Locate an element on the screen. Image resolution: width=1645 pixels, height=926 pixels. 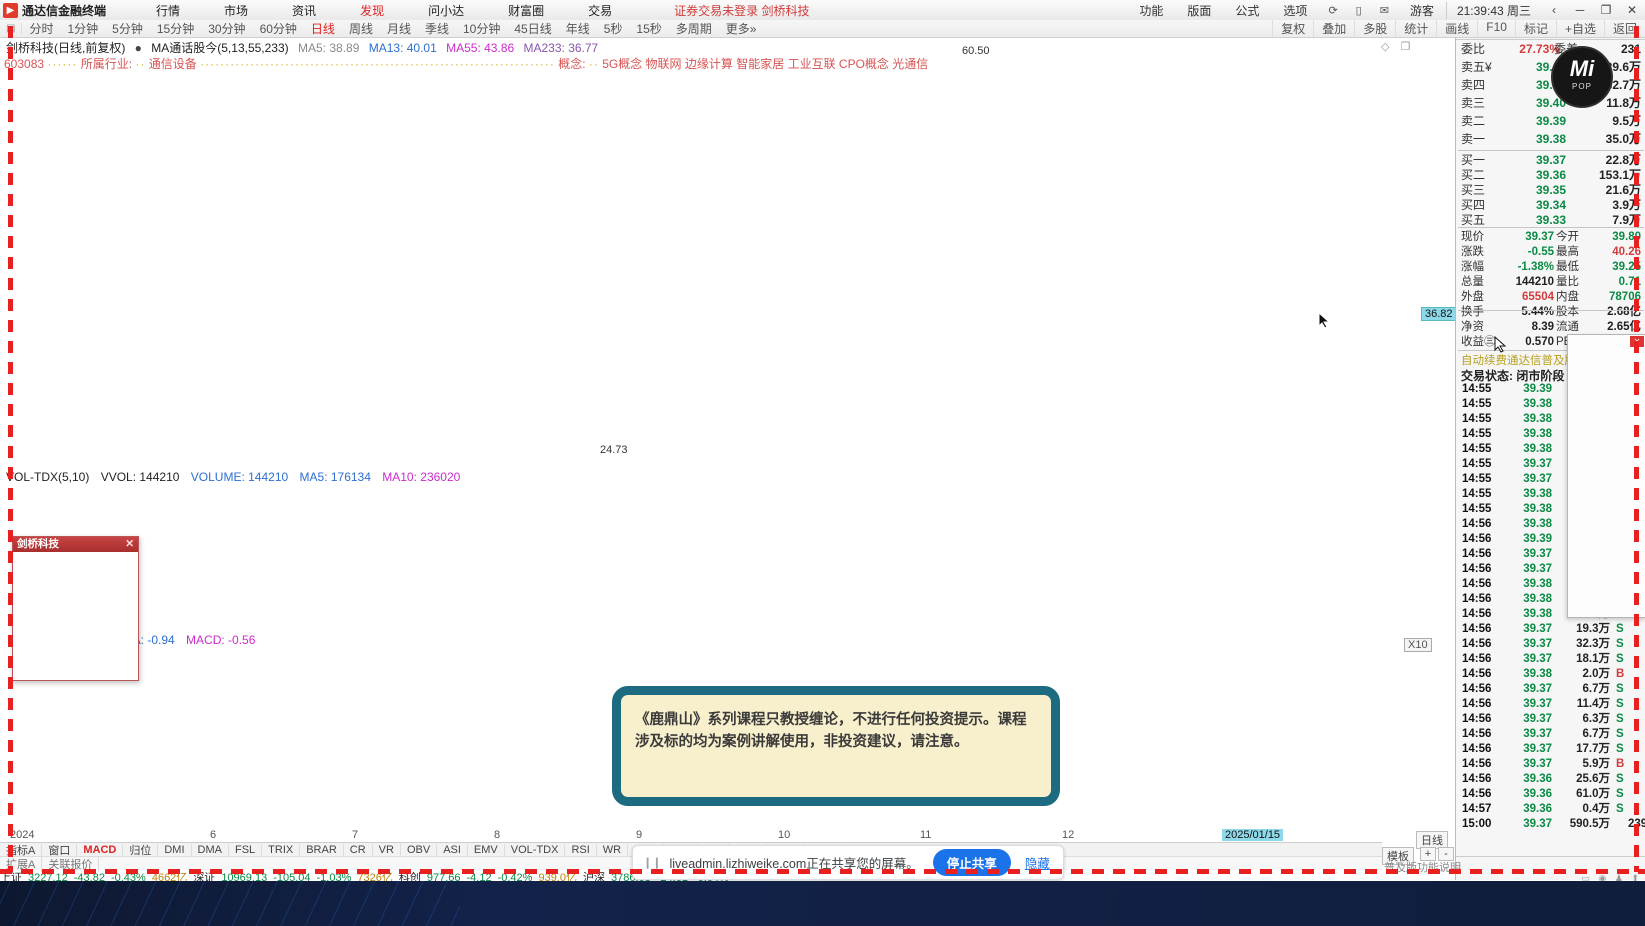
stat-label: 量比 is located at coordinates (1567, 282).